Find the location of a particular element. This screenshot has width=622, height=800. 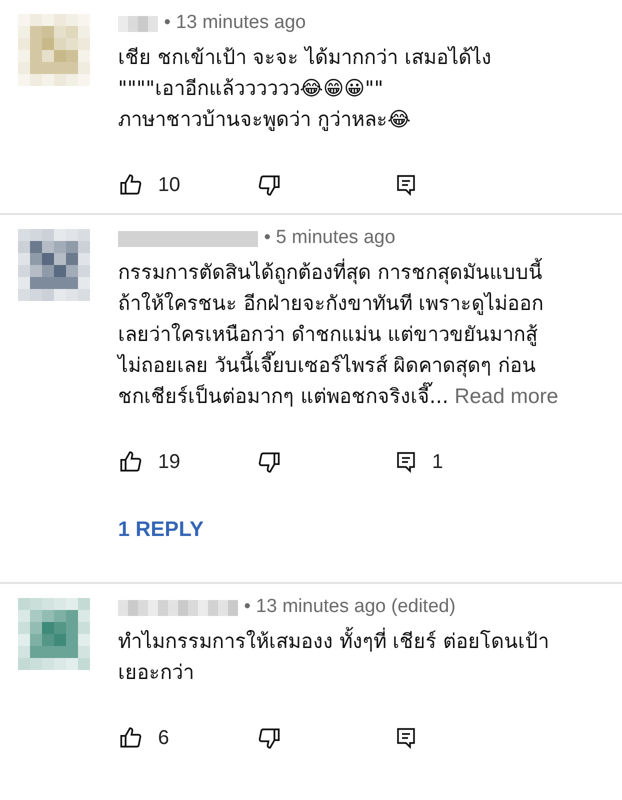

read-more-link: Read more is located at coordinates (506, 396).